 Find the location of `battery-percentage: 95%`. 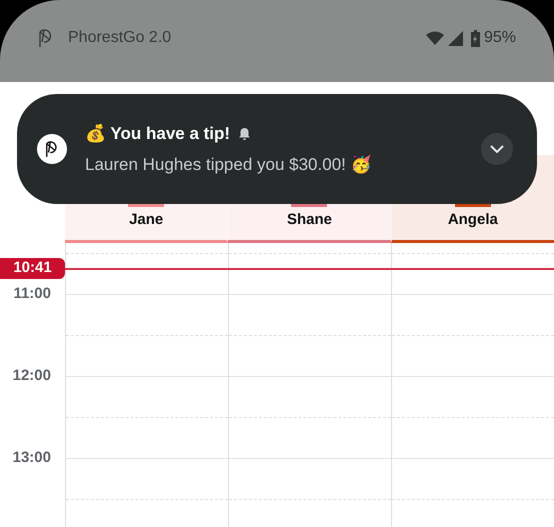

battery-percentage: 95% is located at coordinates (500, 38).